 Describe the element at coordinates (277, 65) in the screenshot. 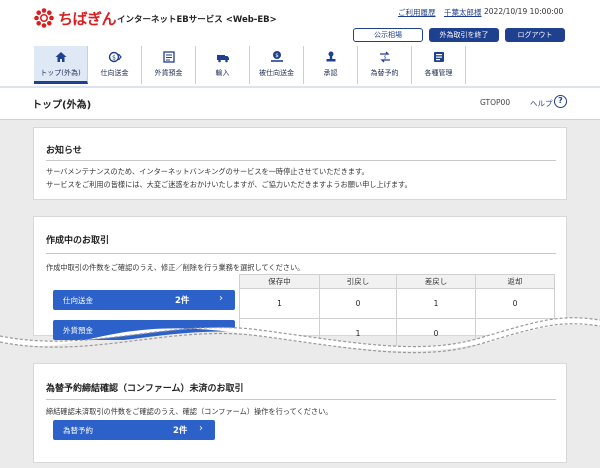

I see `nav-inward-remittance: $ 被仕向送金` at that location.